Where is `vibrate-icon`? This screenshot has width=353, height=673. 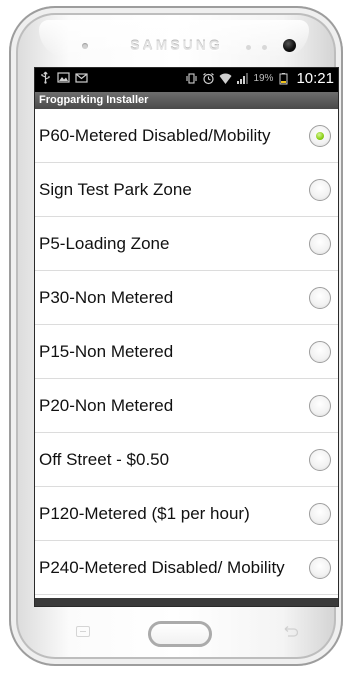
vibrate-icon is located at coordinates (191, 78).